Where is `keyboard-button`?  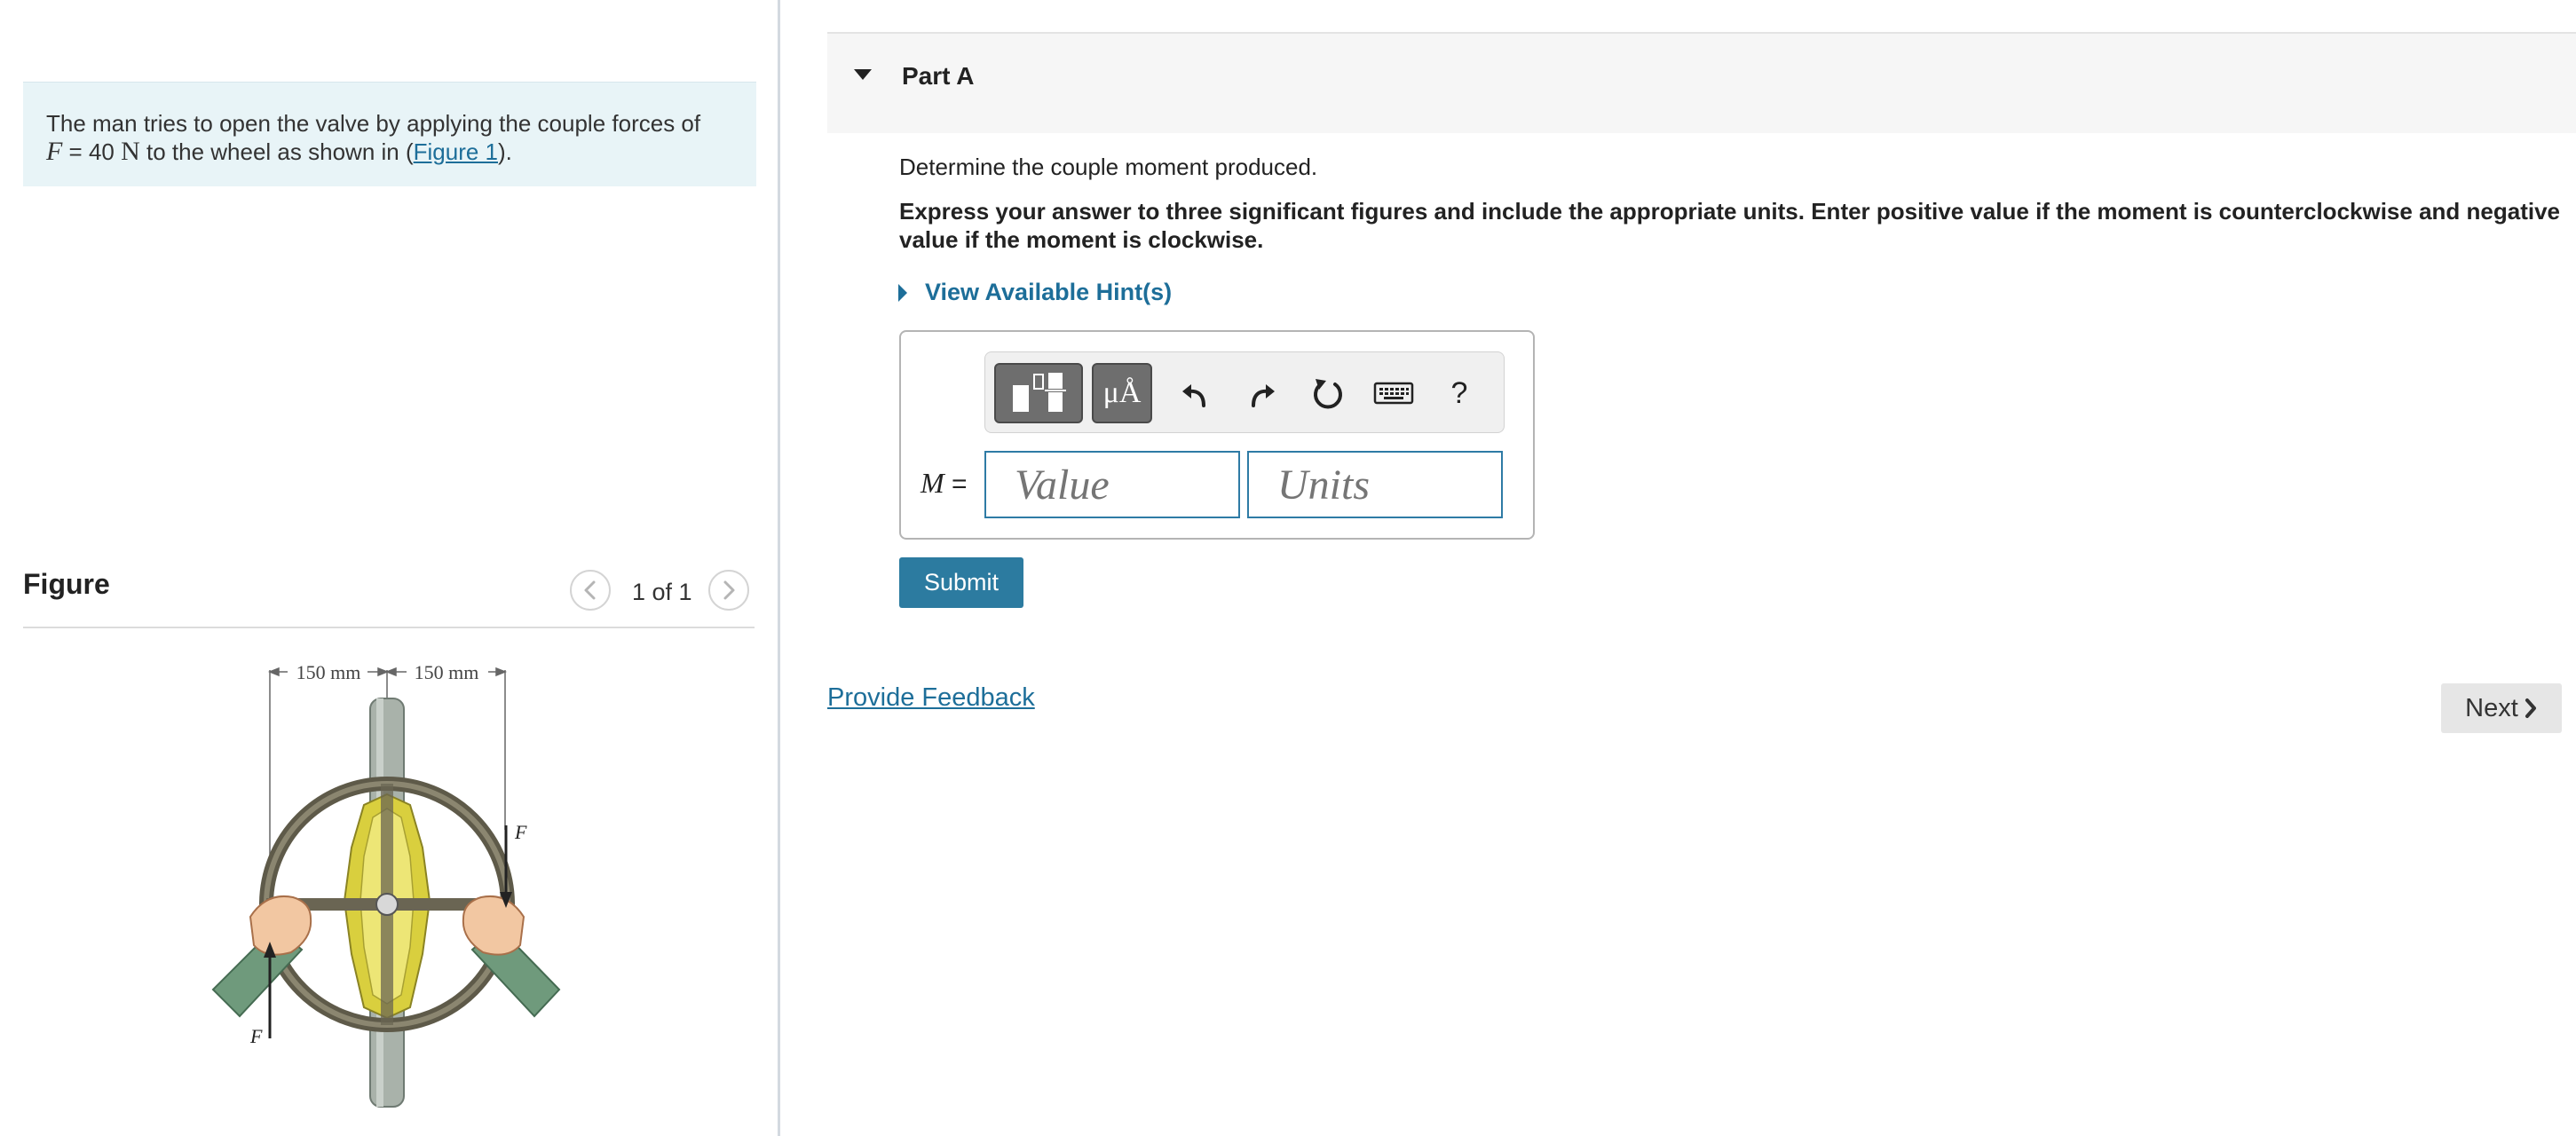
keyboard-button is located at coordinates (1393, 393).